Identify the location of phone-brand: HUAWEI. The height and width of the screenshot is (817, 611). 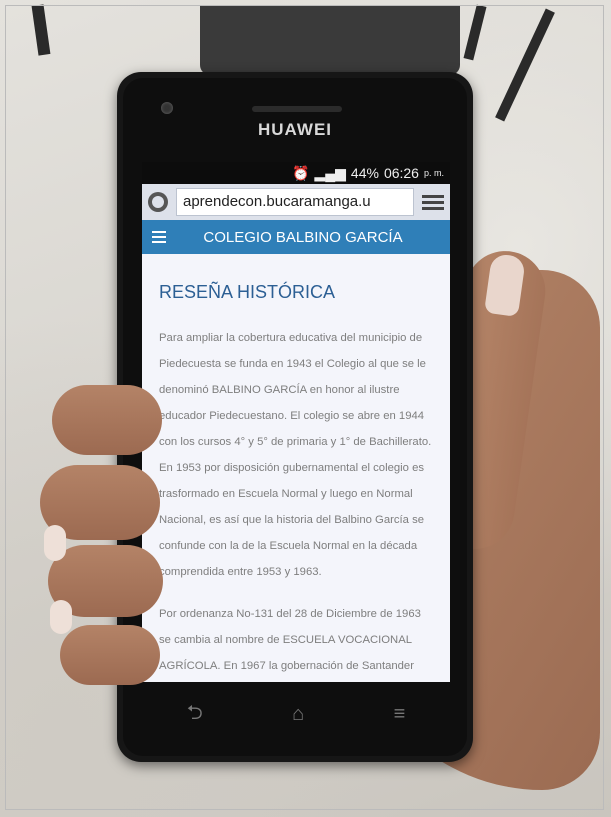
(295, 129).